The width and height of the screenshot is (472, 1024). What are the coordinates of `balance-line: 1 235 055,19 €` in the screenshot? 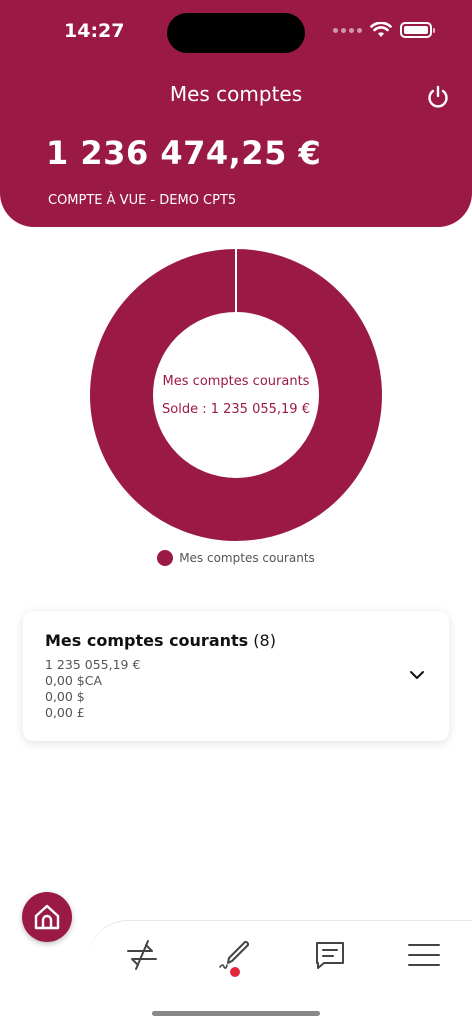 It's located at (93, 664).